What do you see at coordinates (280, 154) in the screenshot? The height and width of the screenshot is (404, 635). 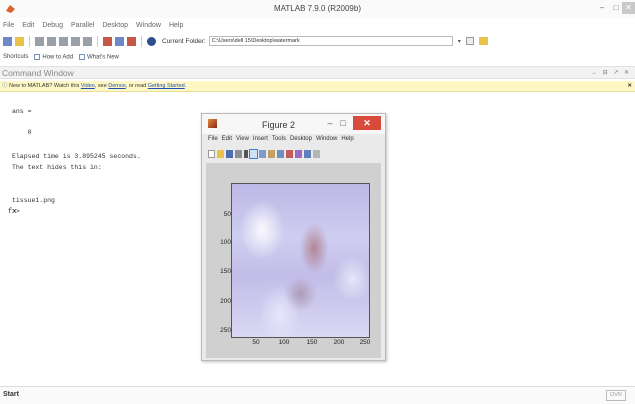 I see `rotate-icon` at bounding box center [280, 154].